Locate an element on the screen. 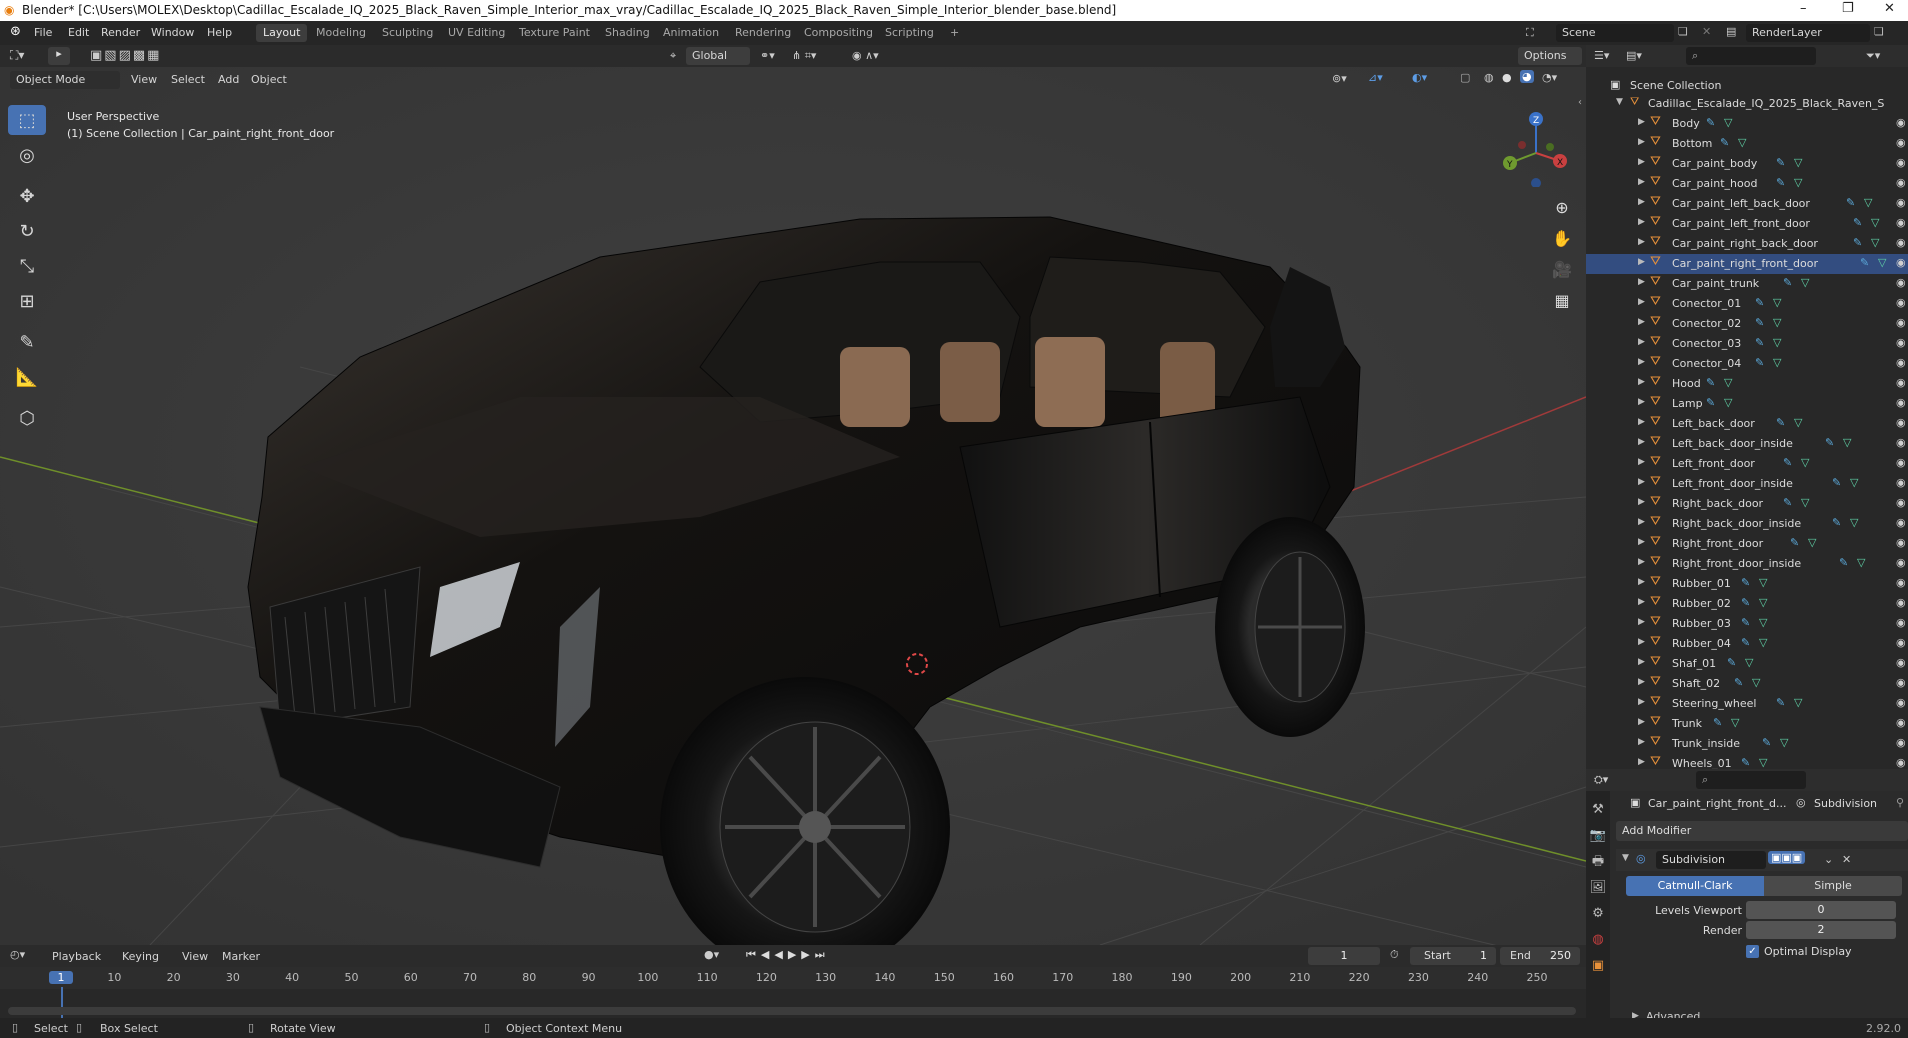 The height and width of the screenshot is (1038, 1908). outliner-item: ▶ ⛛ Shaft_02 ✎ ▽ ◉ is located at coordinates (1747, 684).